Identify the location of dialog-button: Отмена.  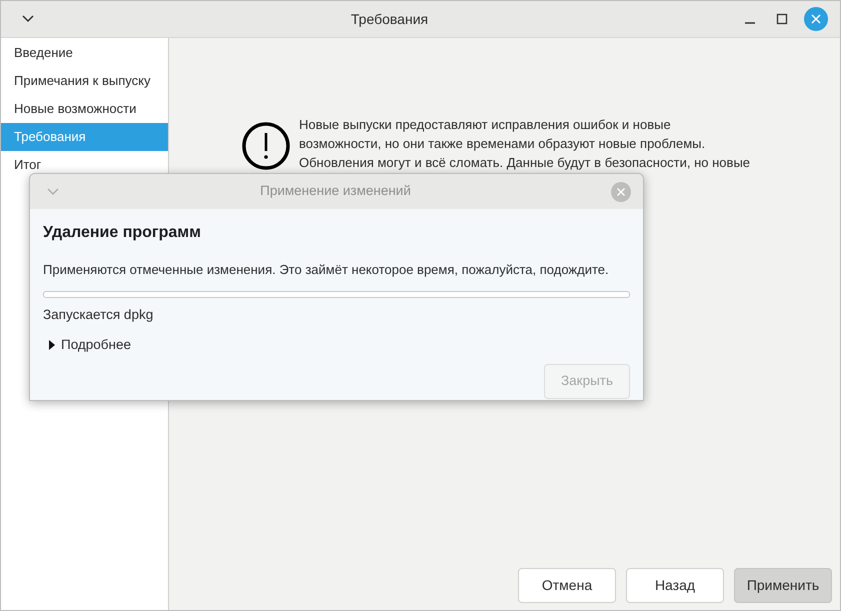
(567, 585).